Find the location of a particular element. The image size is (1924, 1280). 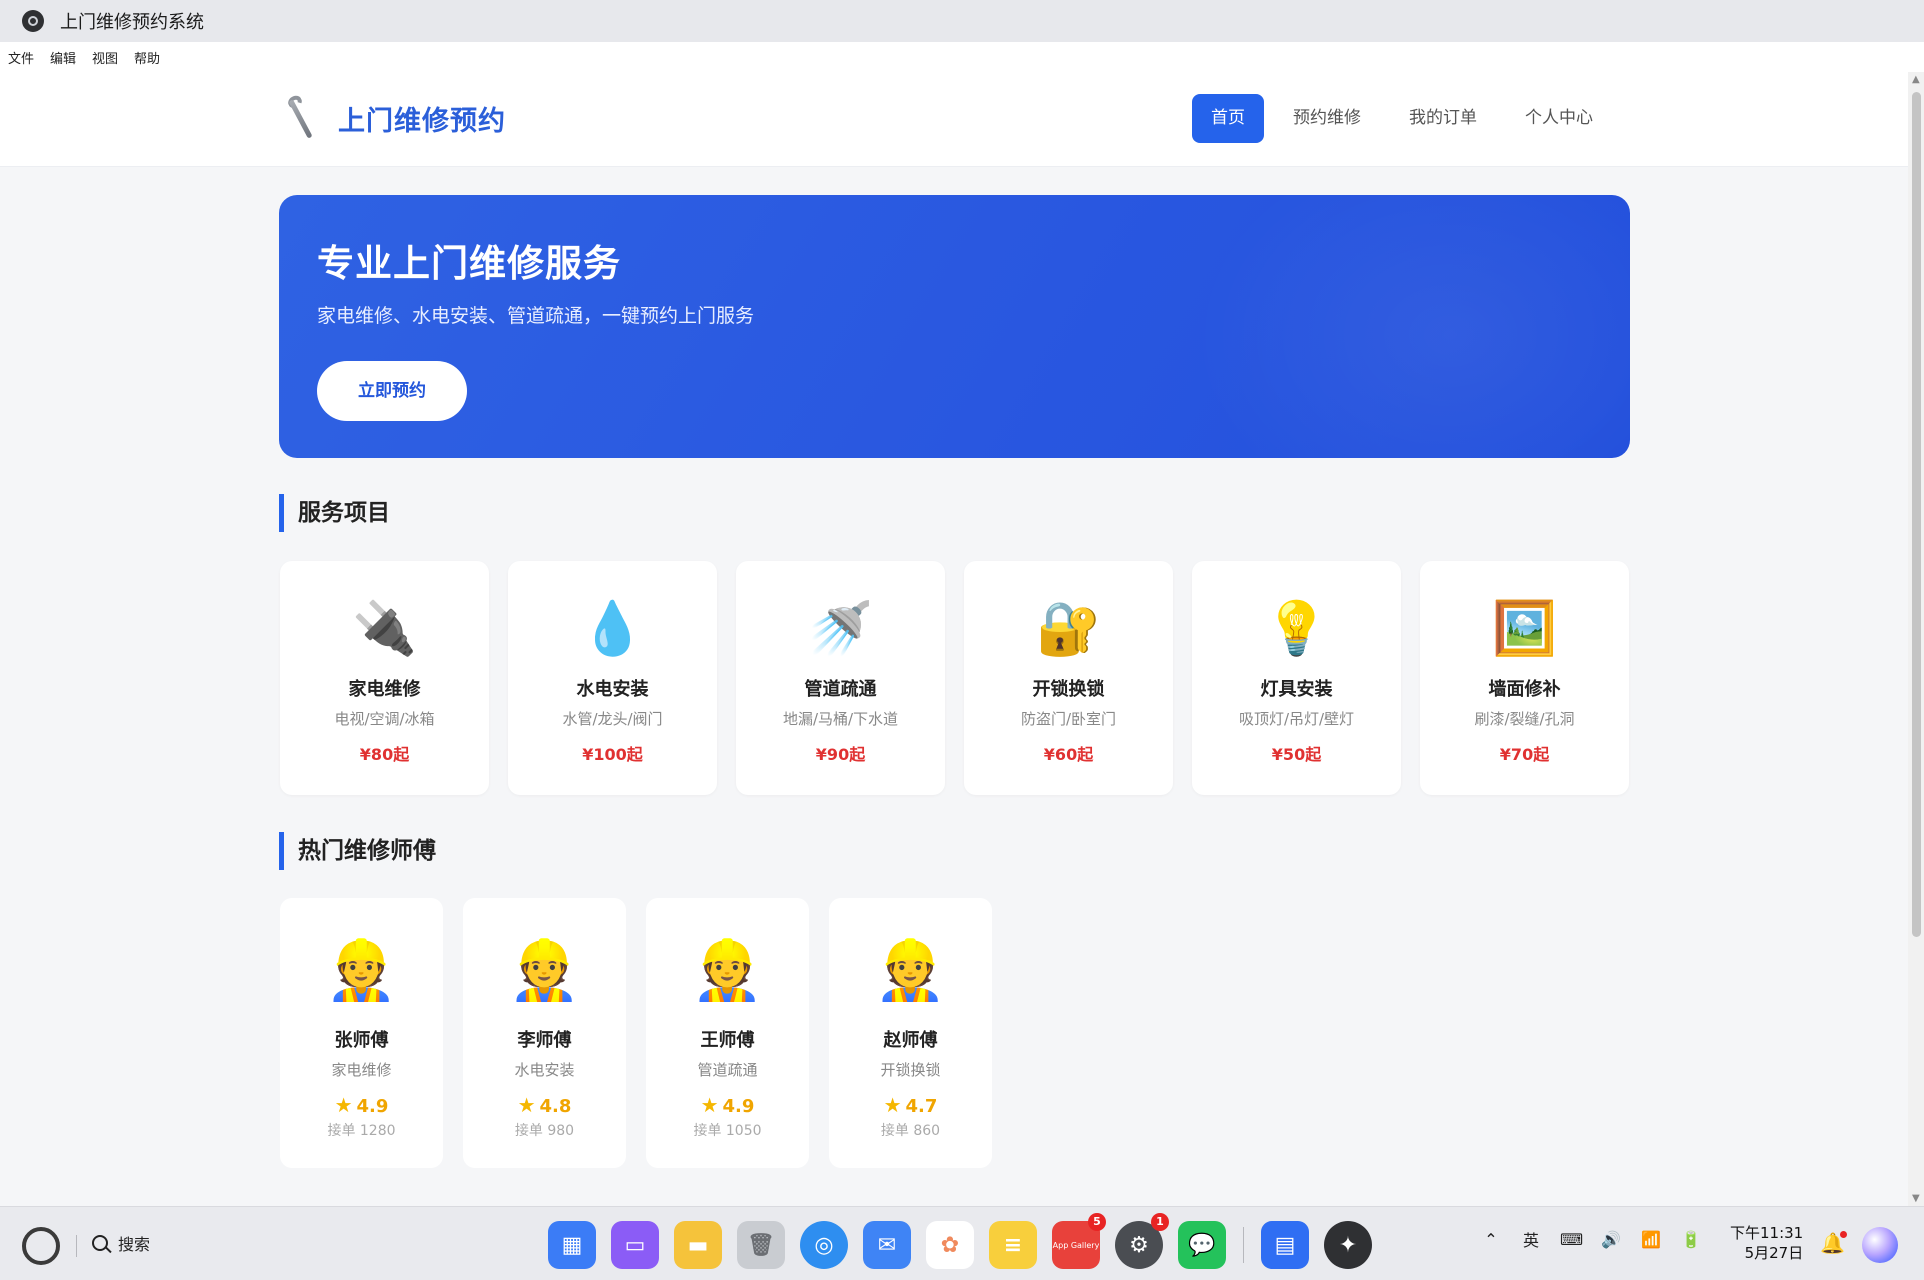

scroll-down-icon: ▼ is located at coordinates (1916, 1198).